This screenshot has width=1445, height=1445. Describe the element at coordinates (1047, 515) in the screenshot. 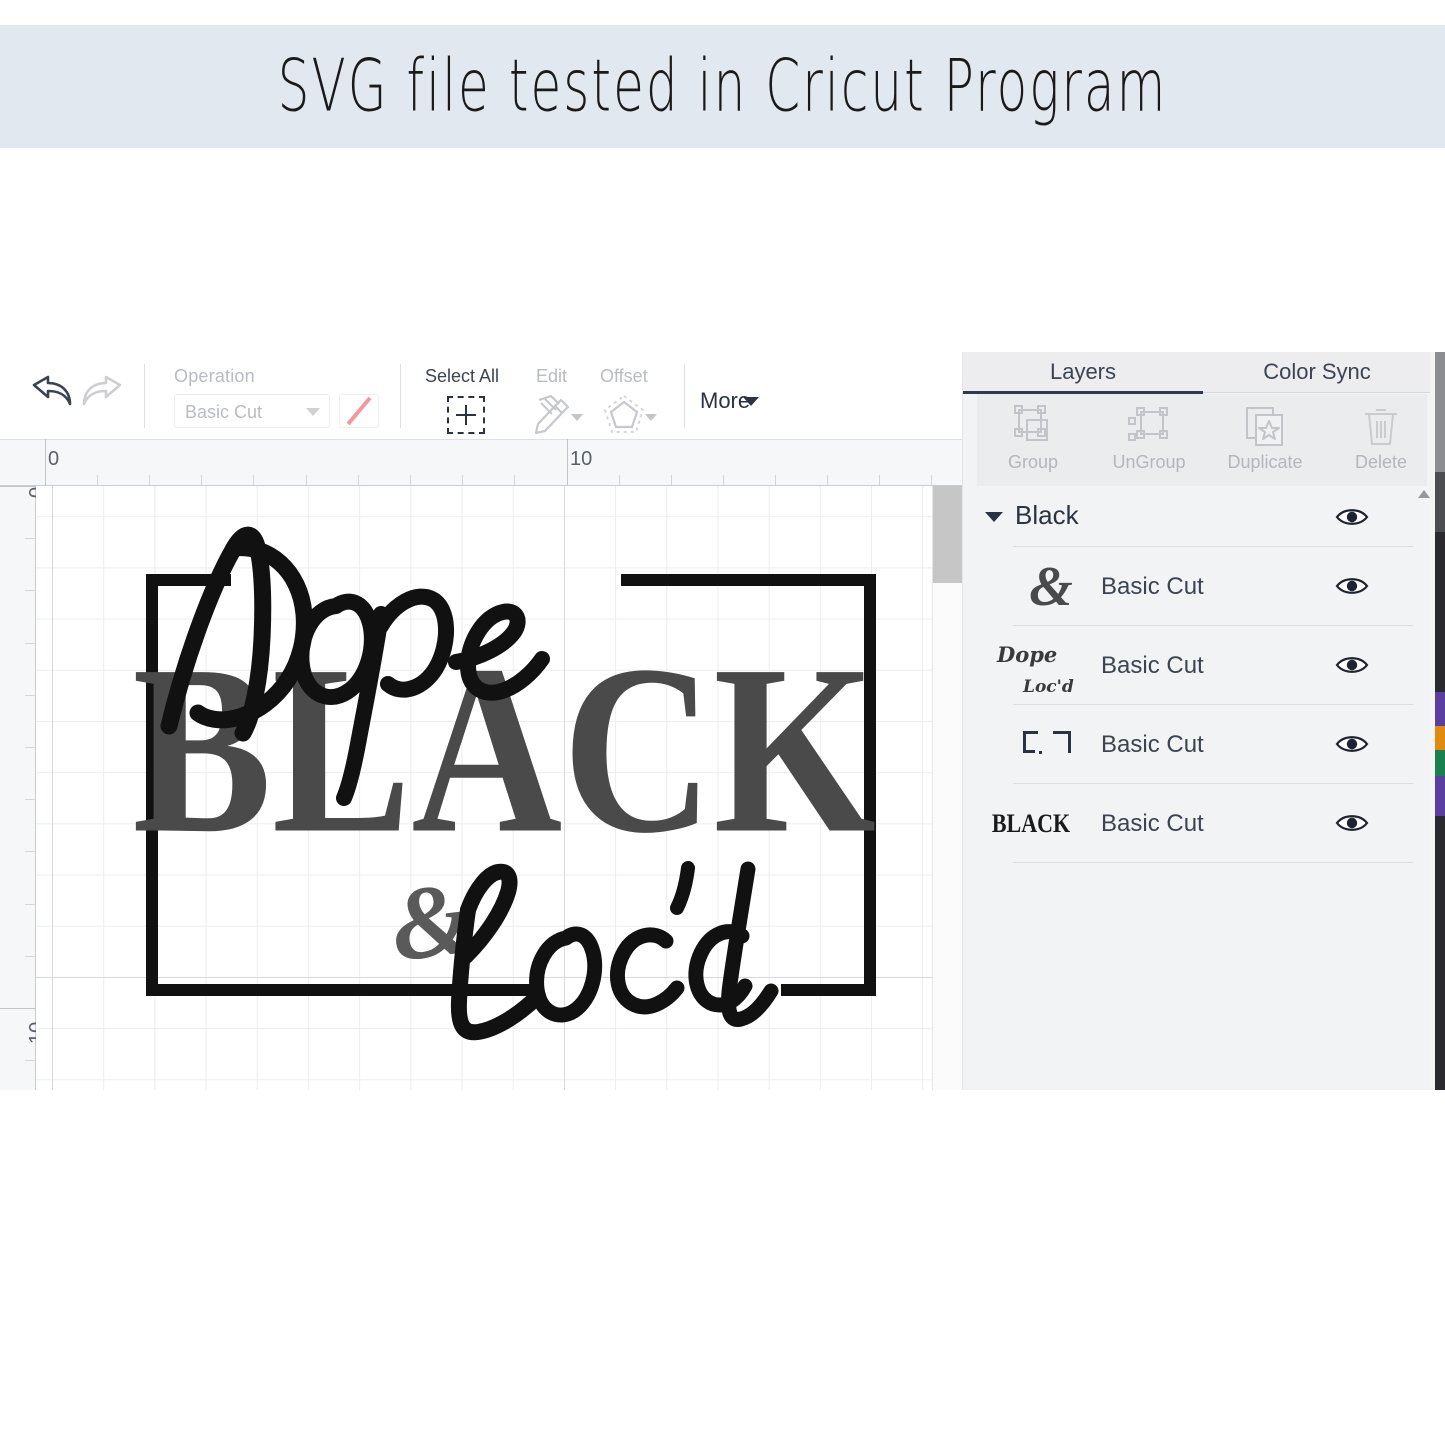

I see `layer-group-name: Black` at that location.